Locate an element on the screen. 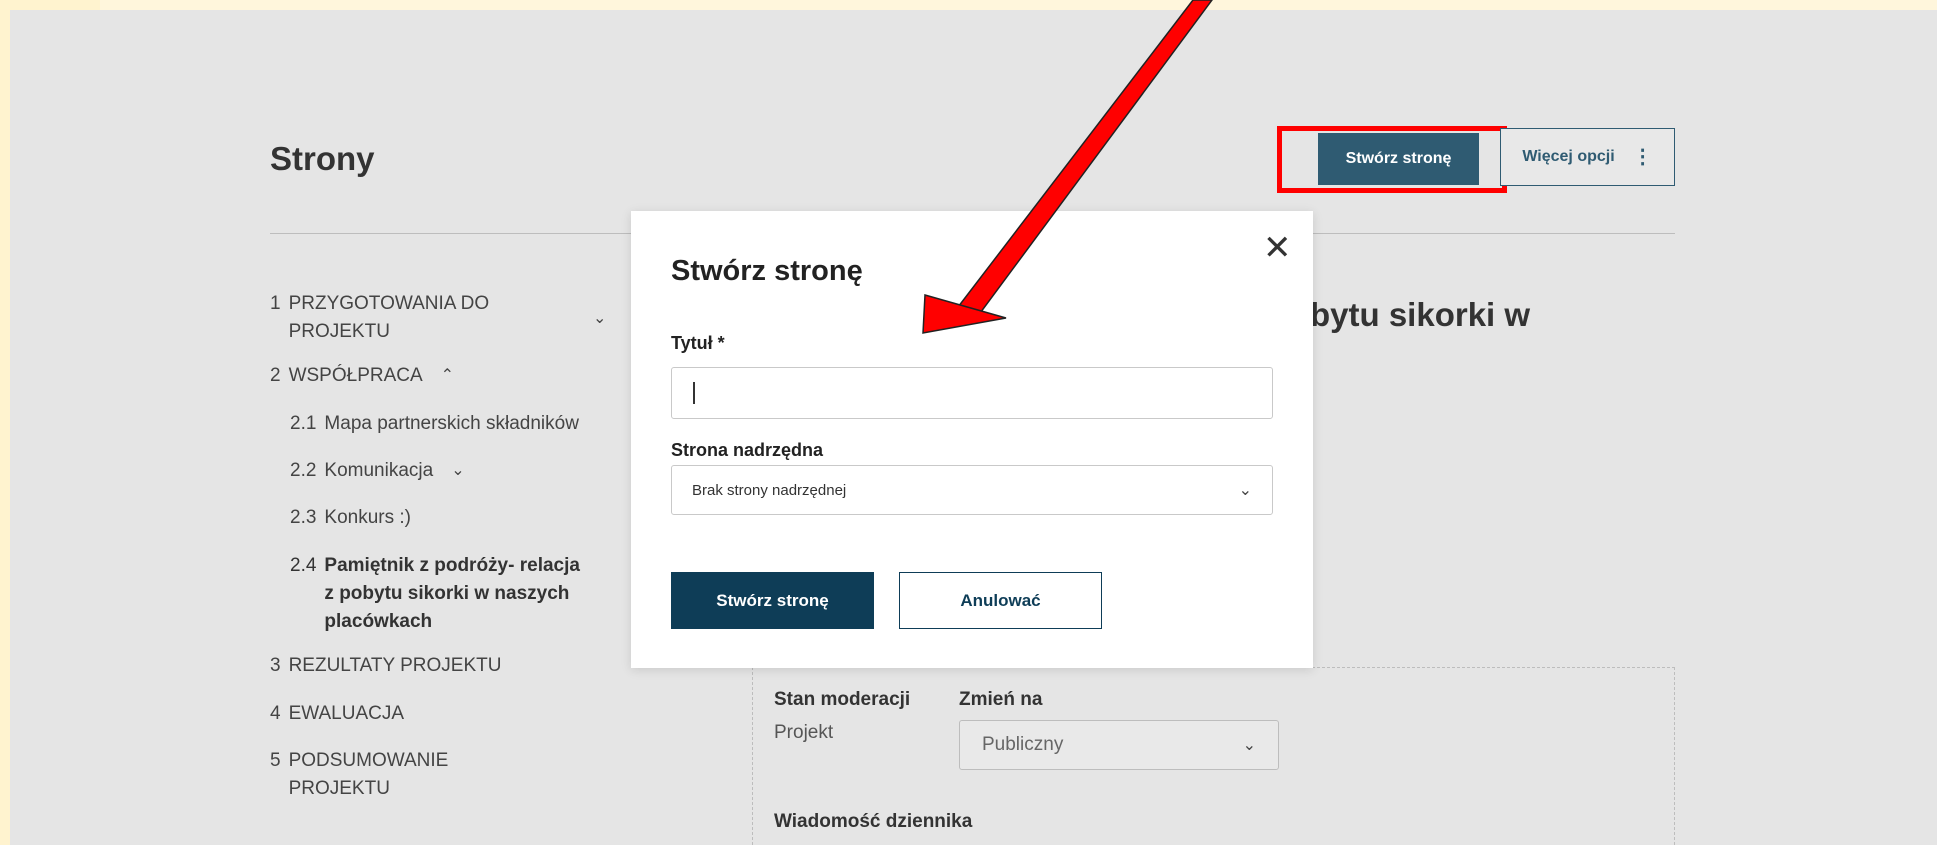 The width and height of the screenshot is (1937, 845). nav-item-podsumowanie: 5 PODSUMOWANIE PROJEKTU is located at coordinates (359, 775).